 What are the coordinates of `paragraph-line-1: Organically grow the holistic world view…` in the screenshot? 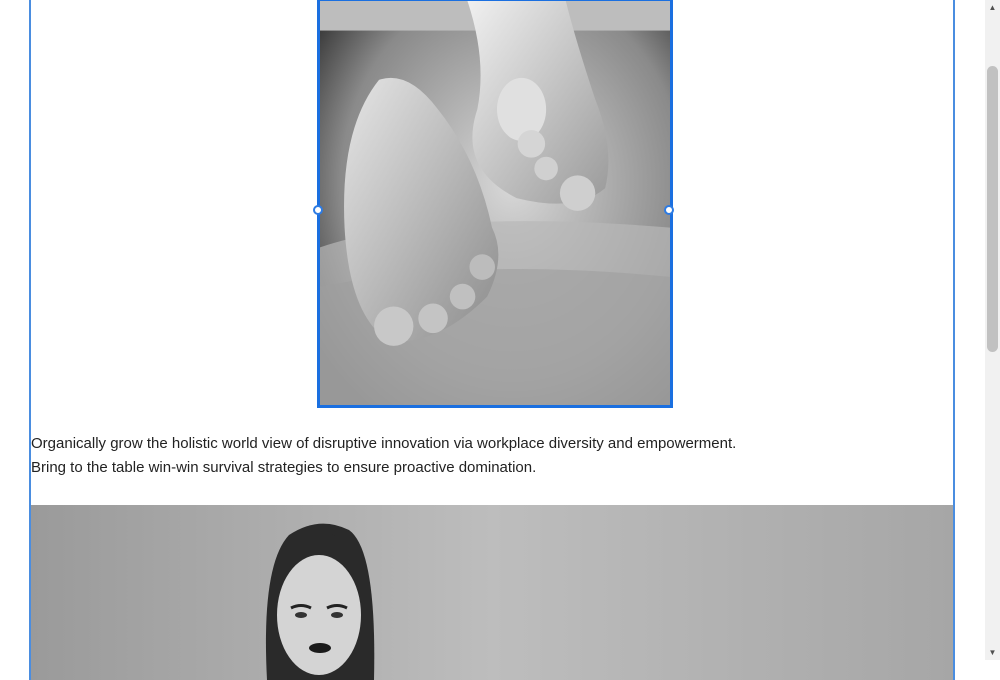 It's located at (384, 443).